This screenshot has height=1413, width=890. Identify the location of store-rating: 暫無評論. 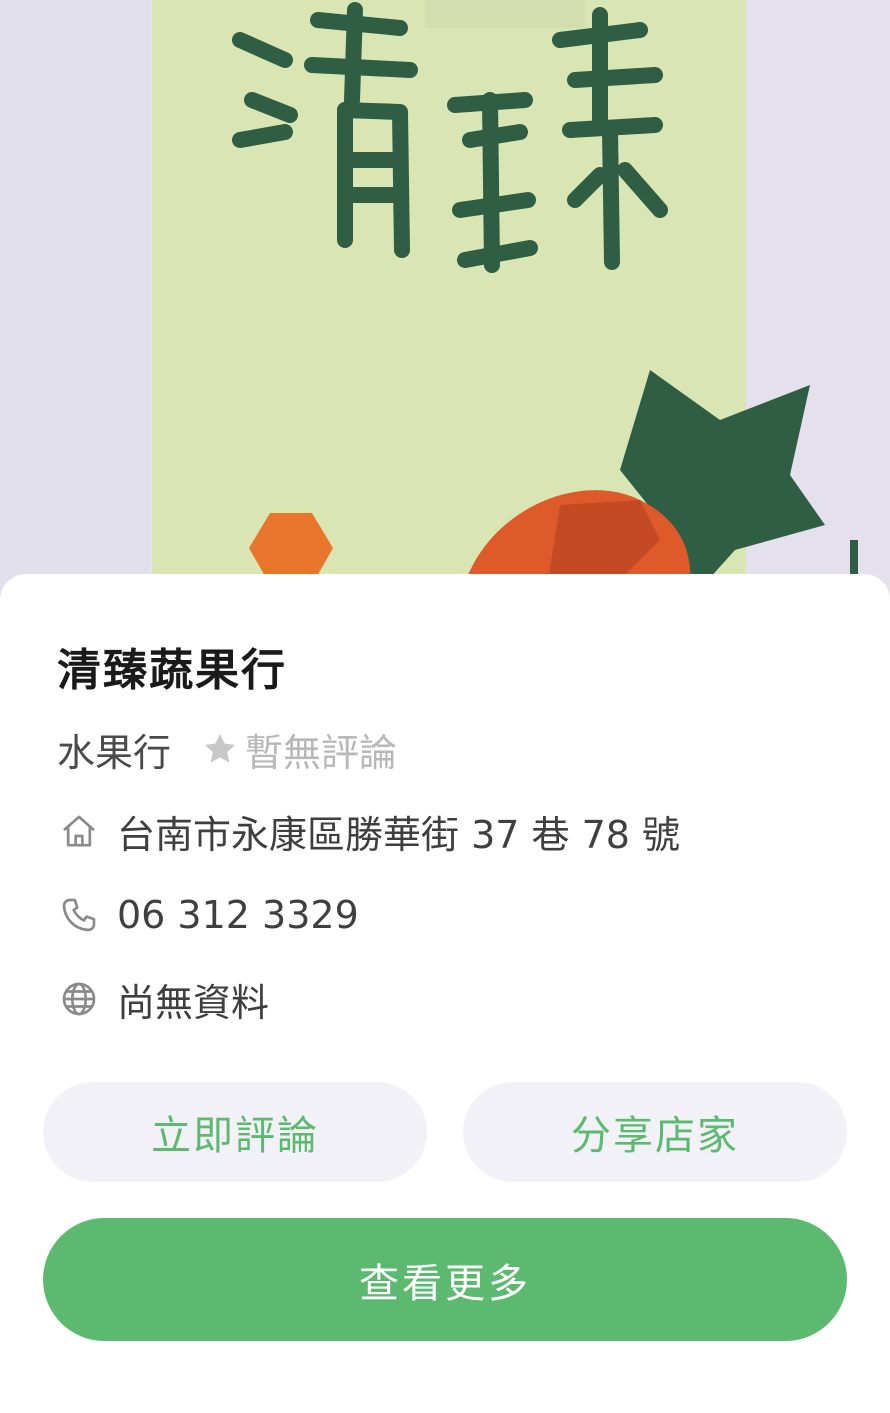
(299, 749).